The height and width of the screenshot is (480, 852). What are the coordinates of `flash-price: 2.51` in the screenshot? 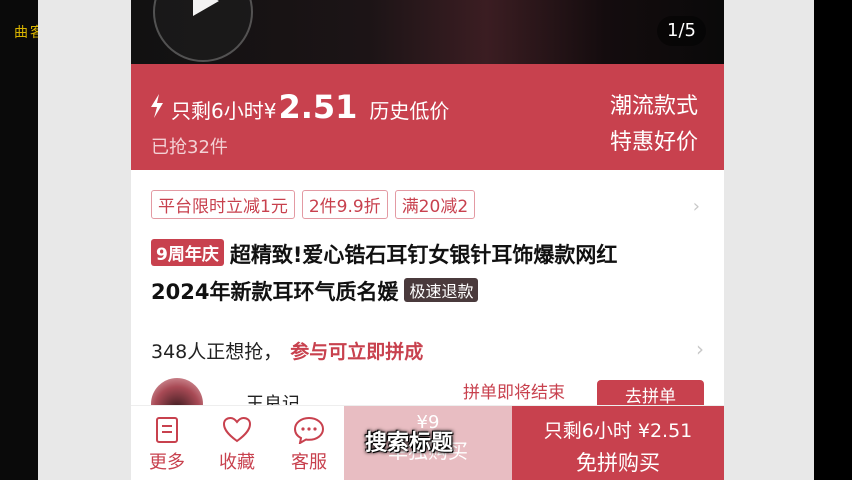 It's located at (318, 107).